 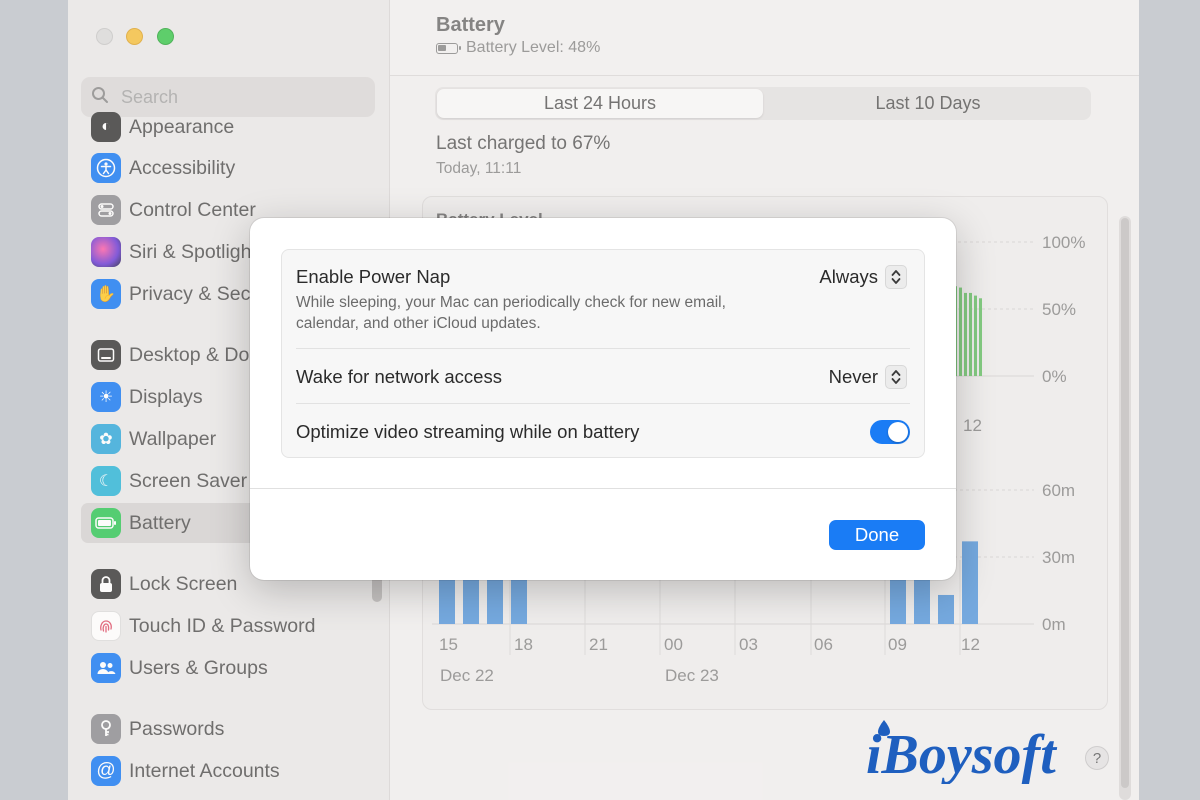 I want to click on usage-y-tick: 60m, so click(x=1058, y=490).